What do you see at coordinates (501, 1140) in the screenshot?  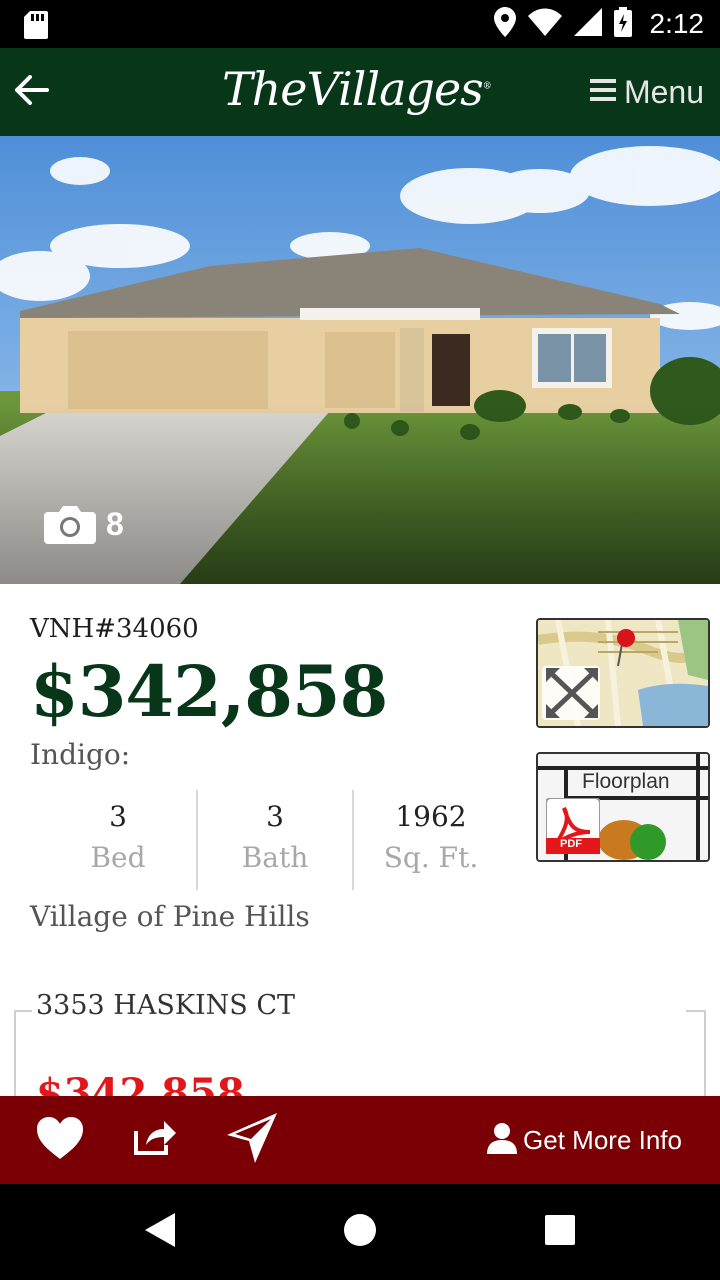 I see `person-icon` at bounding box center [501, 1140].